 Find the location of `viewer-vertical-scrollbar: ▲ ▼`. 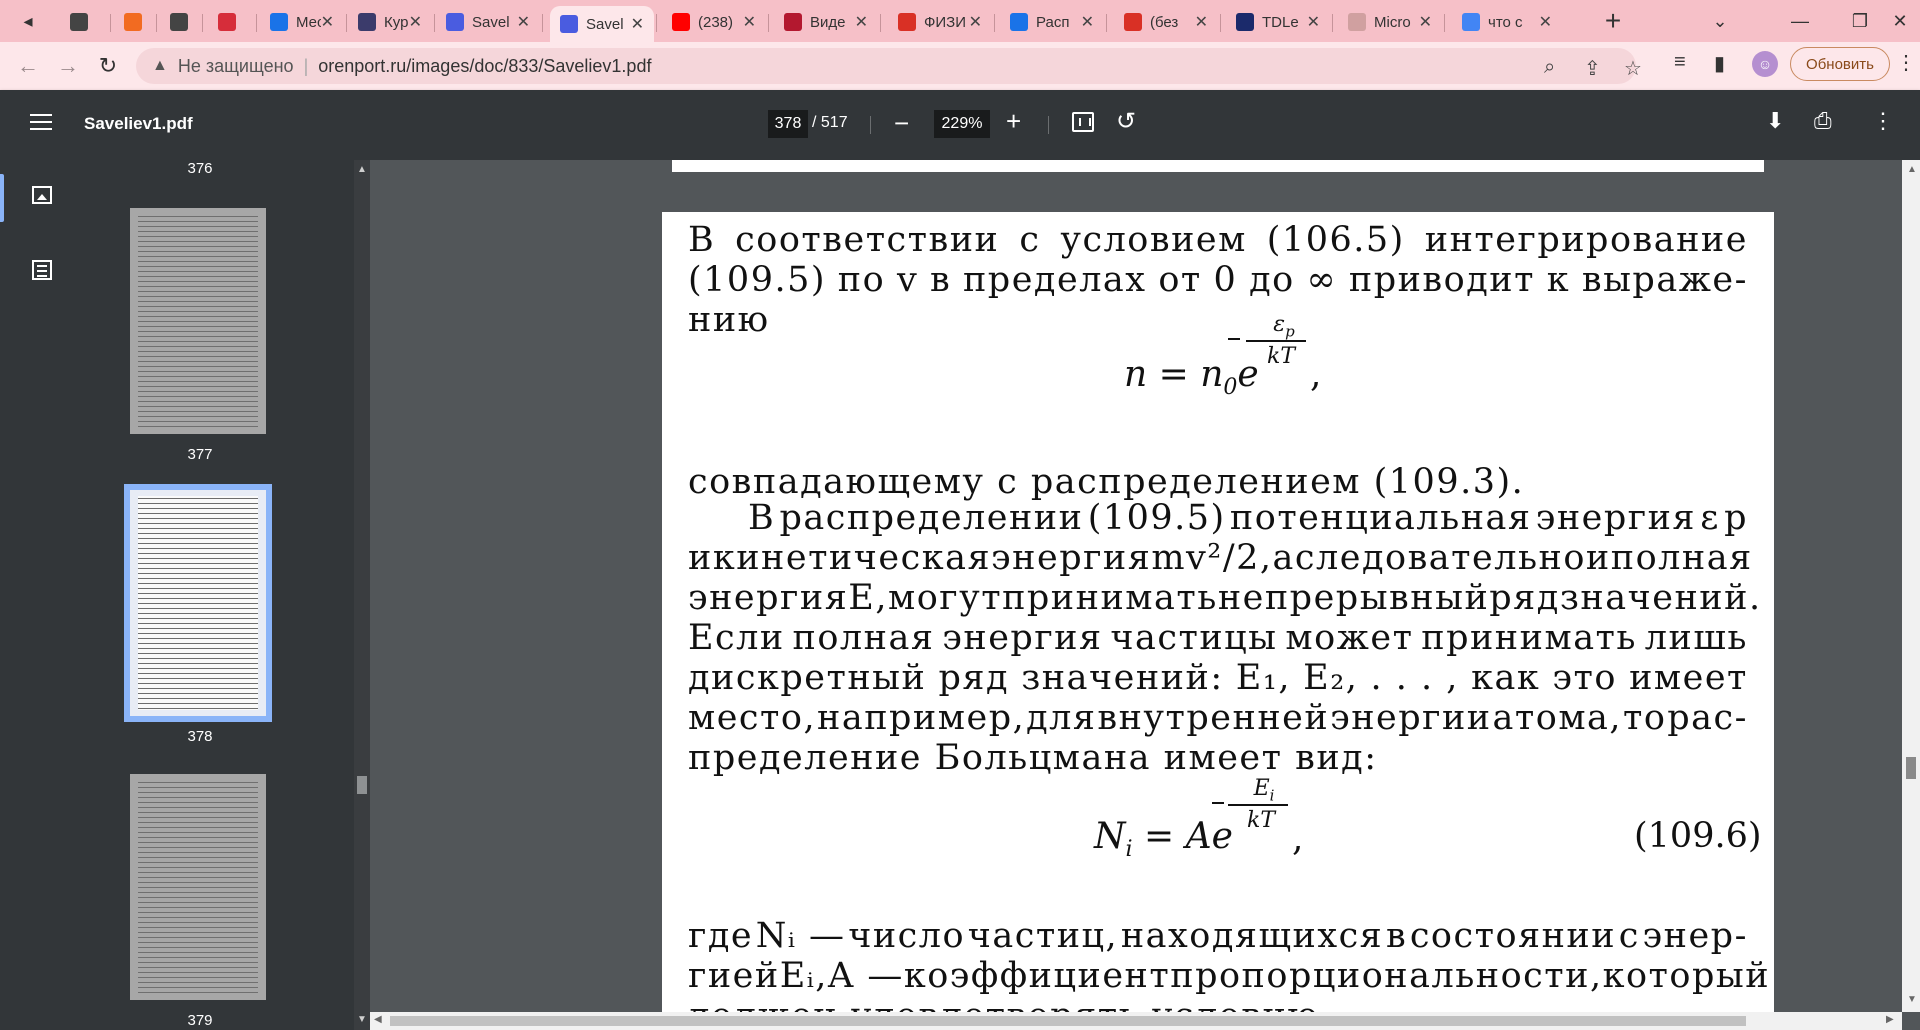

viewer-vertical-scrollbar: ▲ ▼ is located at coordinates (1911, 586).